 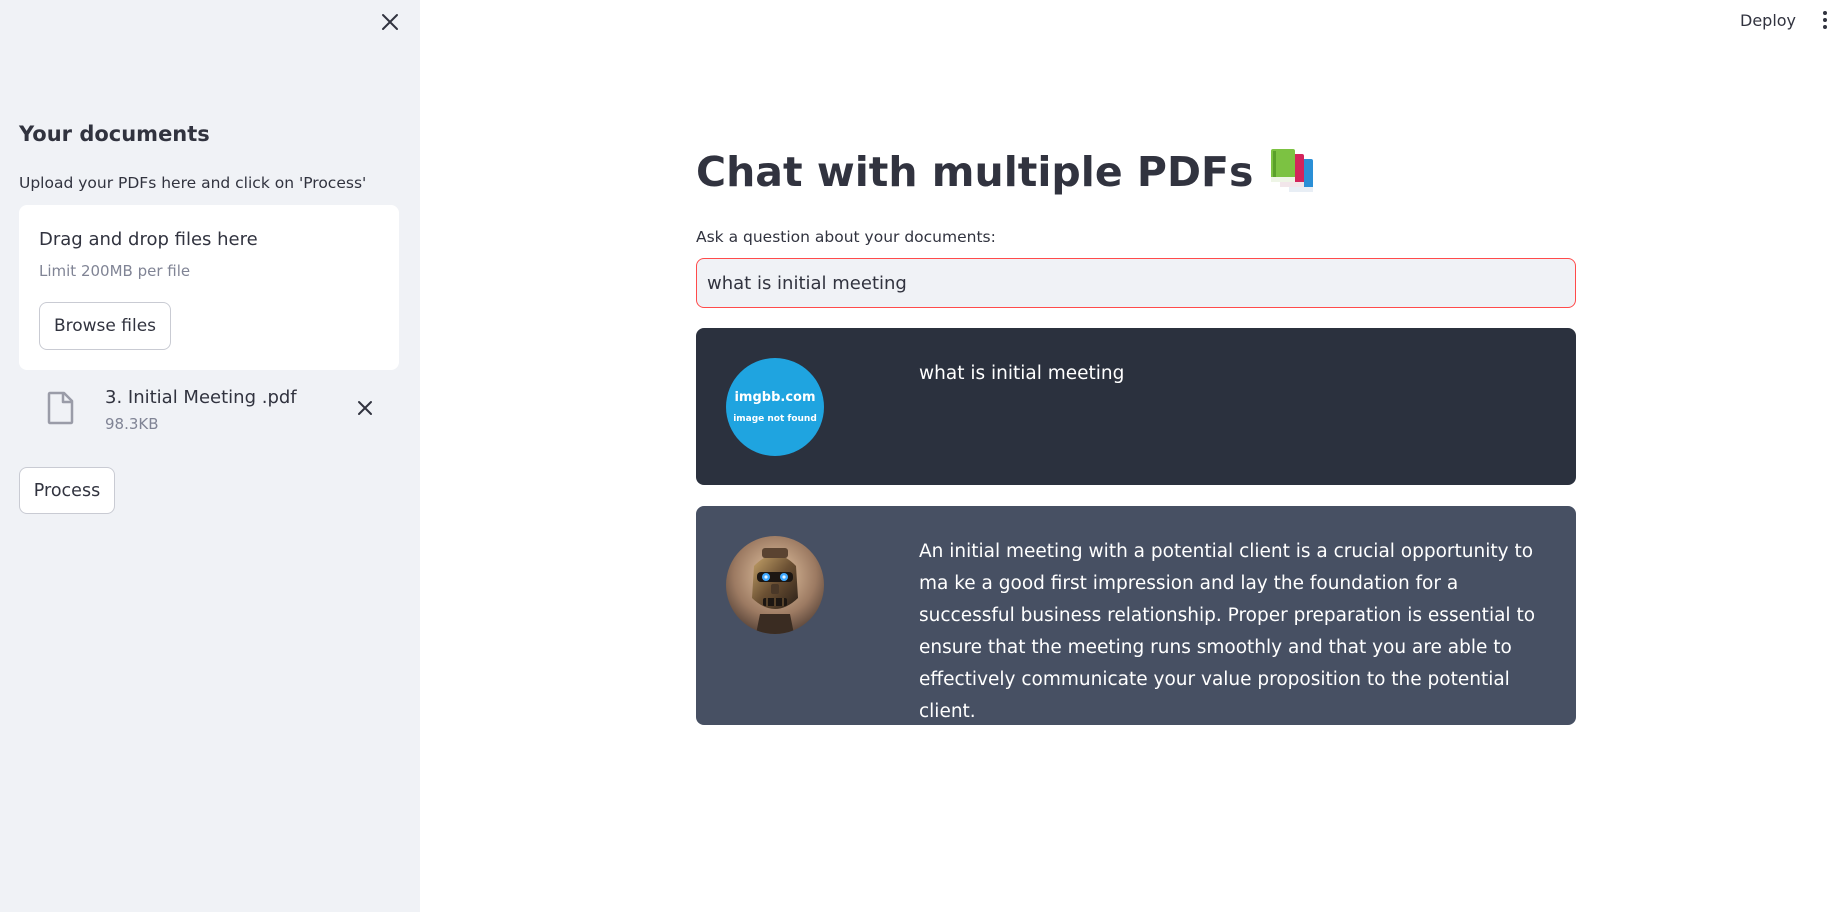 I want to click on page-title: Chat with multiple PDFs, so click(x=975, y=172).